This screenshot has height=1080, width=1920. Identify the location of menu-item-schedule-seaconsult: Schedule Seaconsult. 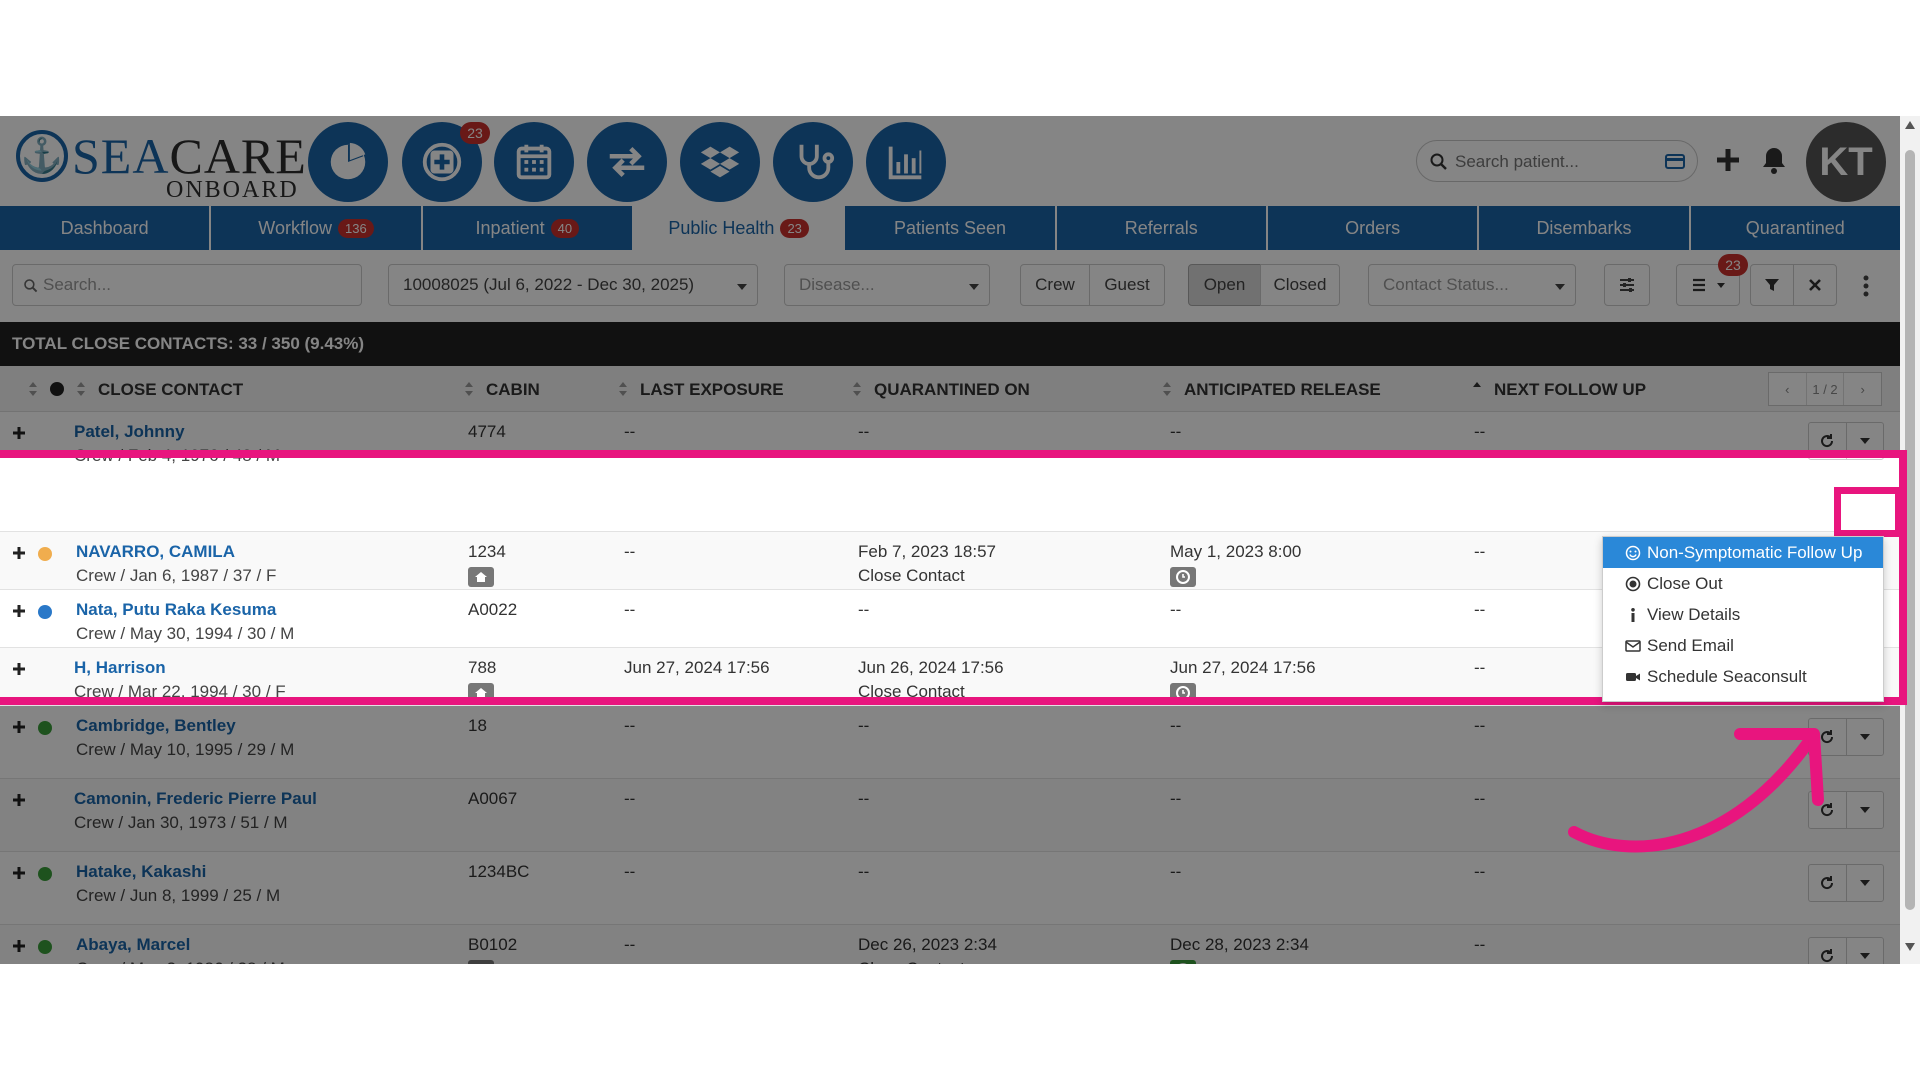
(1743, 676).